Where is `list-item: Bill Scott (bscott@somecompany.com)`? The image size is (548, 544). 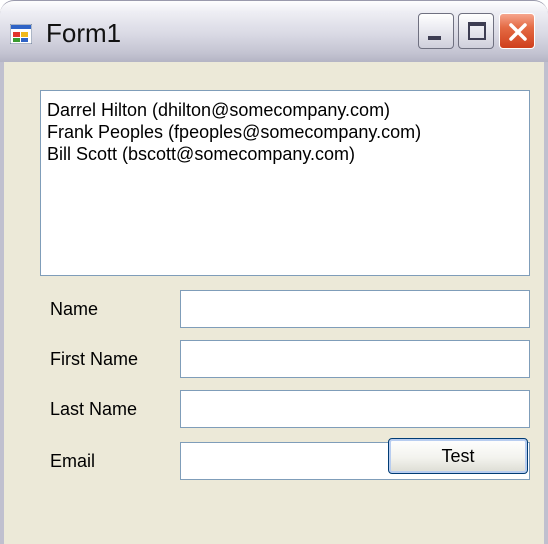 list-item: Bill Scott (bscott@somecompany.com) is located at coordinates (285, 154).